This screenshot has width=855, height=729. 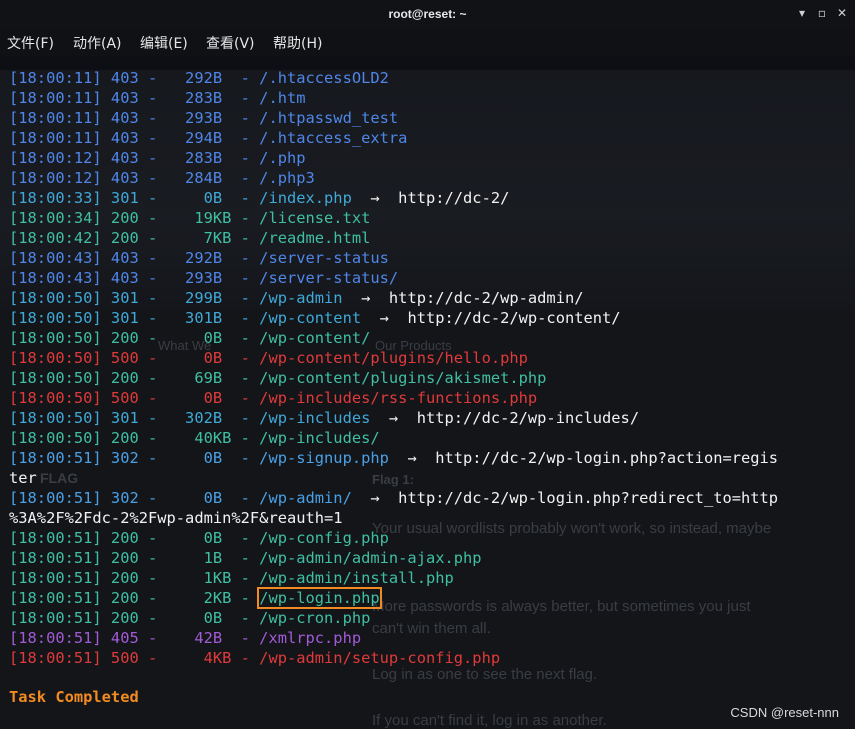 I want to click on ghost-text: Log in as one to see the next flag., so click(x=485, y=674).